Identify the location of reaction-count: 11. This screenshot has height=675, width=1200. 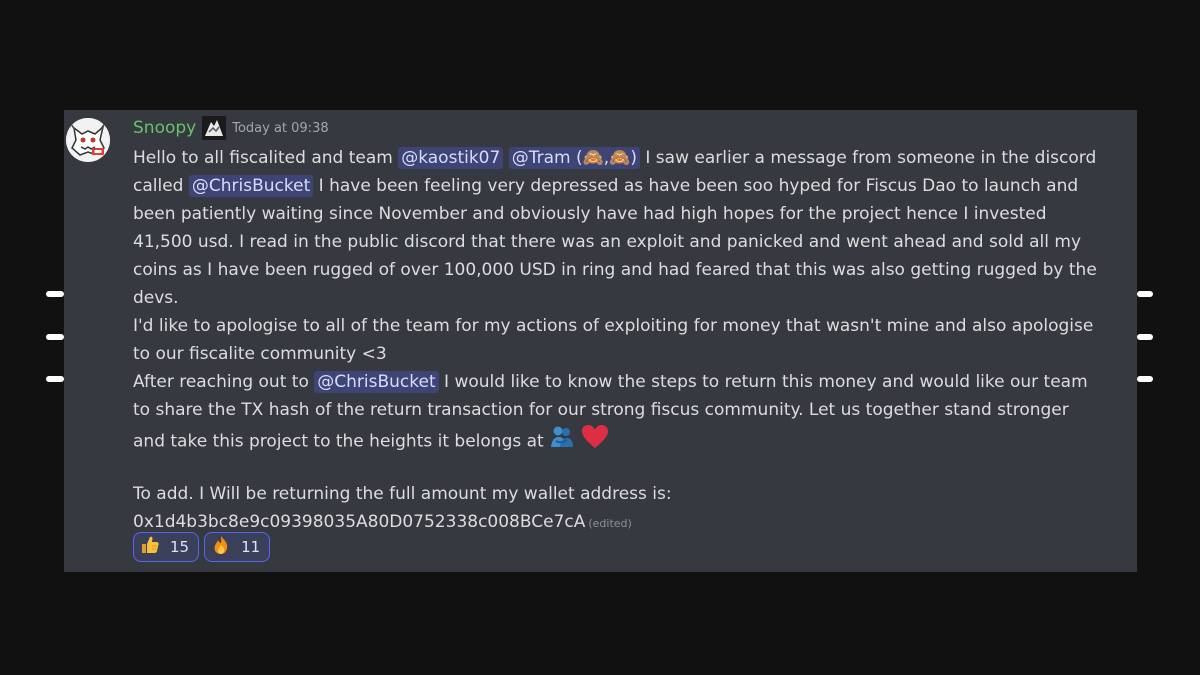
(251, 547).